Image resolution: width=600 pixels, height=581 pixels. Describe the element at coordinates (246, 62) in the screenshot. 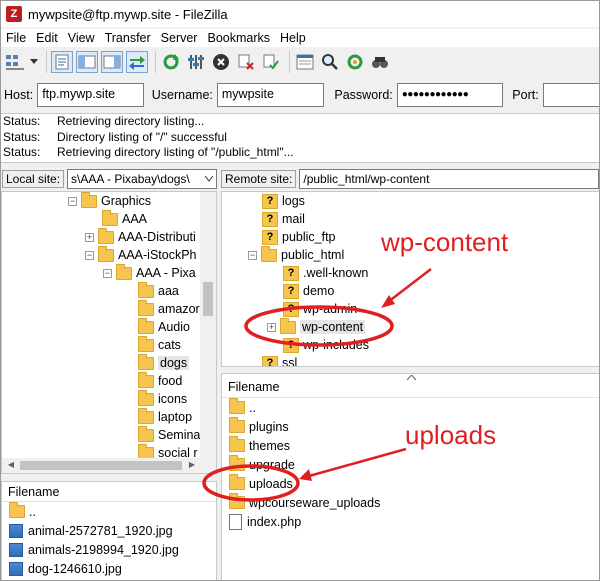

I see `disconnect-icon` at that location.